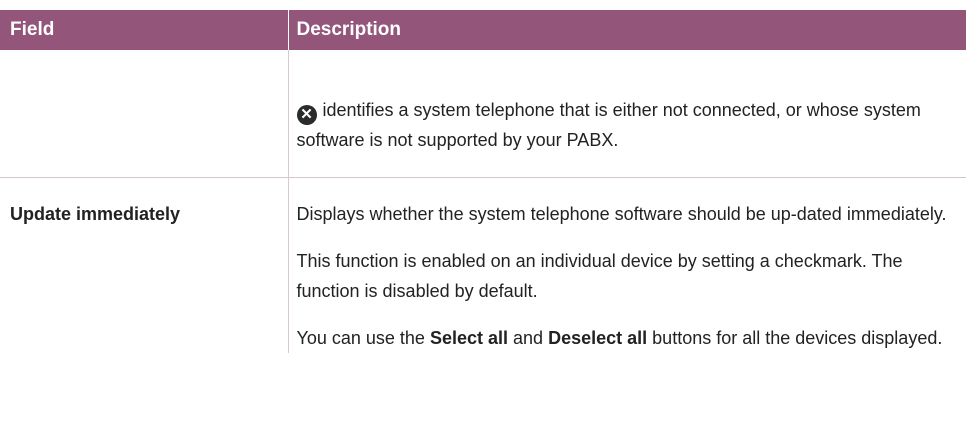 The image size is (972, 445). I want to click on buttons-suffix: buttons for all the devices displayed., so click(797, 338).